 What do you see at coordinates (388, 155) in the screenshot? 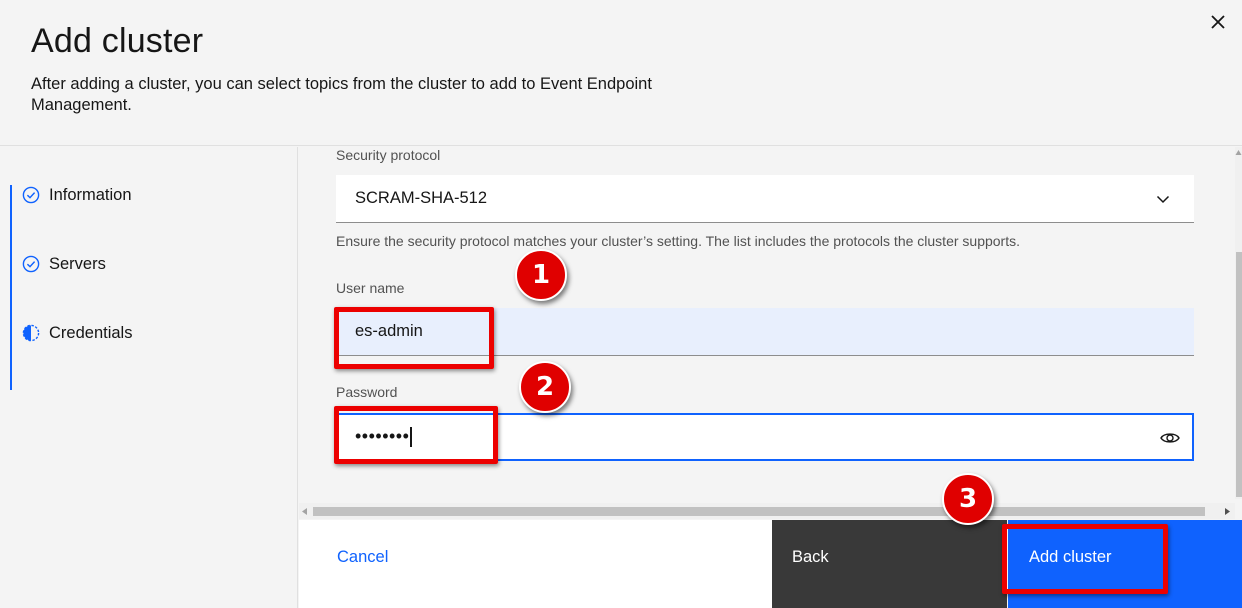
I see `security-protocol-label: Security protocol` at bounding box center [388, 155].